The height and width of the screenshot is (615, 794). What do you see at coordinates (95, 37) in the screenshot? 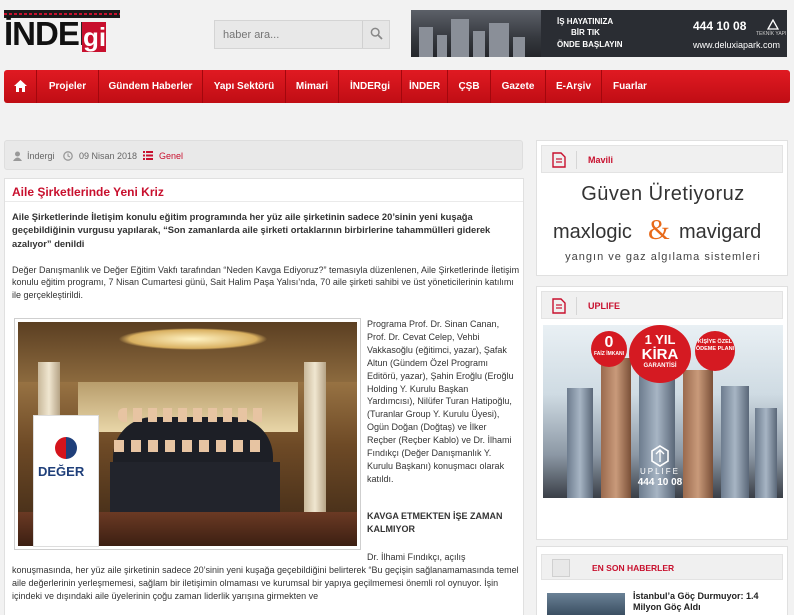
I see `logo-accent-text: gi` at bounding box center [95, 37].